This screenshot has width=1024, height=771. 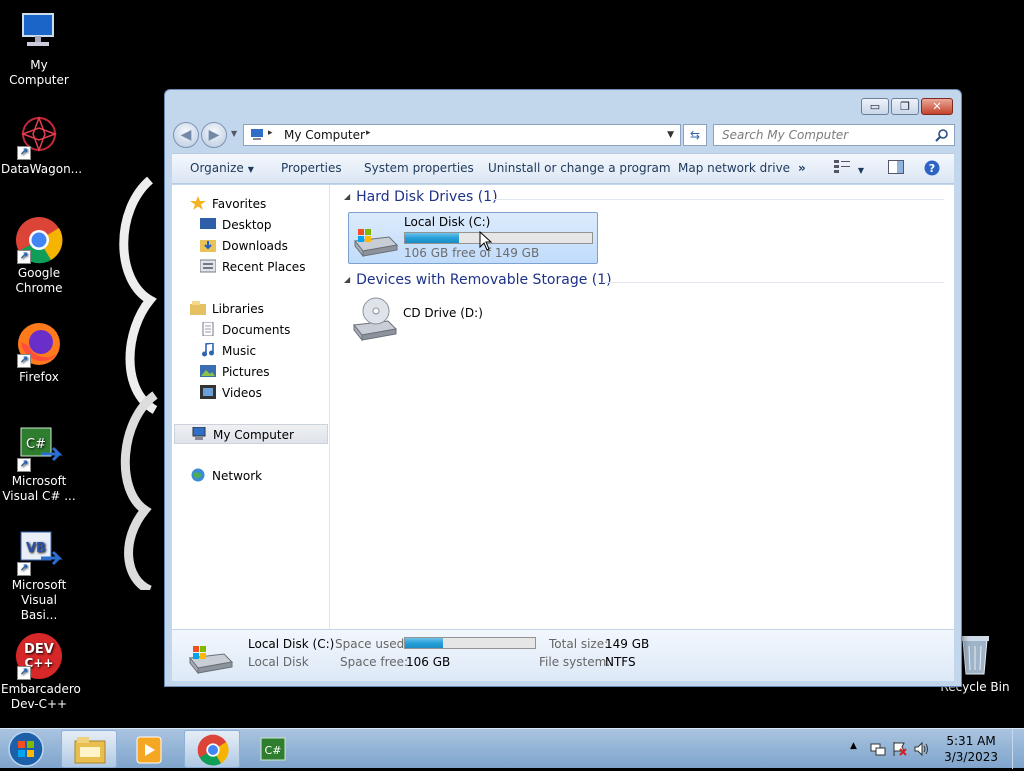 What do you see at coordinates (971, 749) in the screenshot?
I see `clock: 5:31 AM 3/3/2023` at bounding box center [971, 749].